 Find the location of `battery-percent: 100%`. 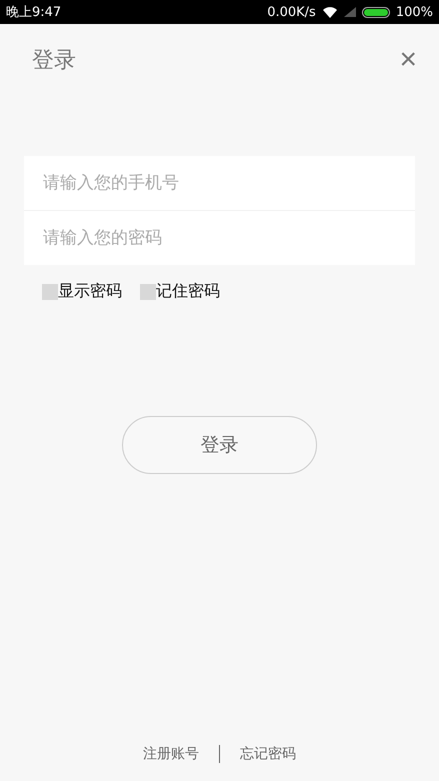

battery-percent: 100% is located at coordinates (414, 12).